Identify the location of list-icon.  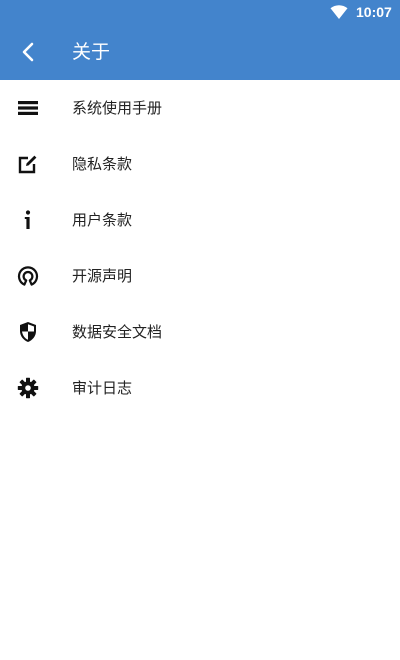
(28, 108).